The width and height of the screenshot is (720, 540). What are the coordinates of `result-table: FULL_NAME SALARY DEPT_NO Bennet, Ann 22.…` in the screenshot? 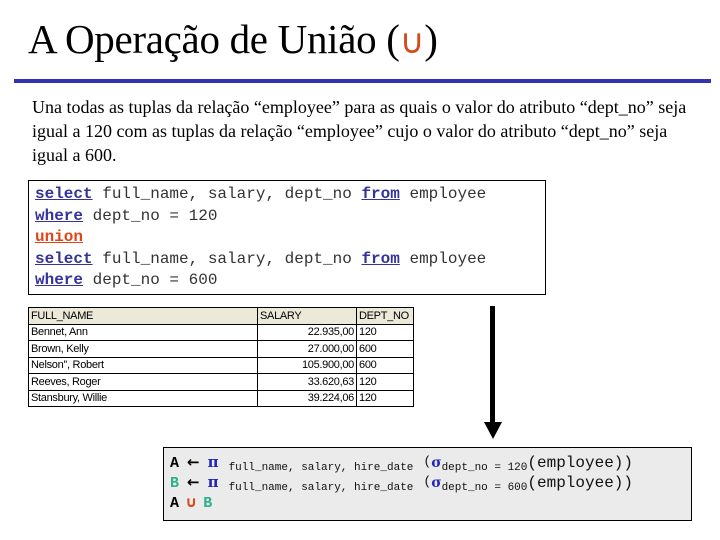 It's located at (221, 357).